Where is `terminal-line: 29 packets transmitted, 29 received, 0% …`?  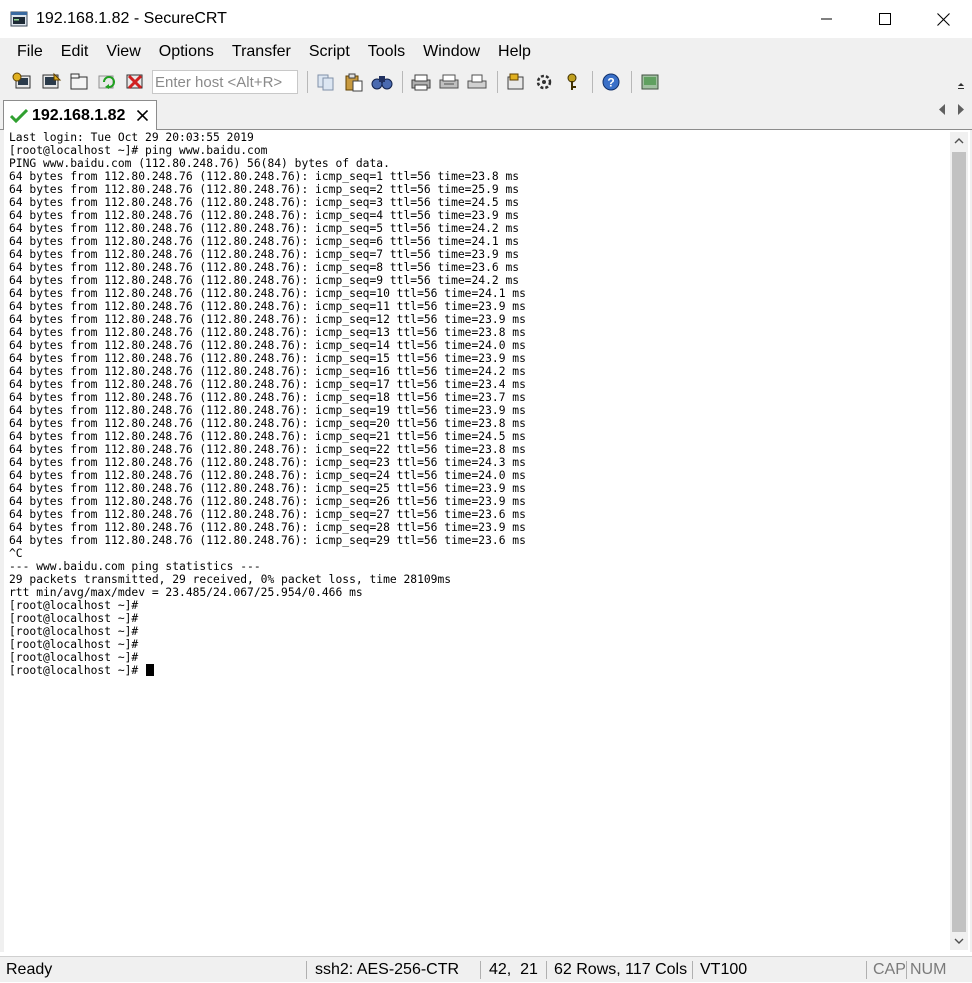
terminal-line: 29 packets transmitted, 29 received, 0% … is located at coordinates (477, 579).